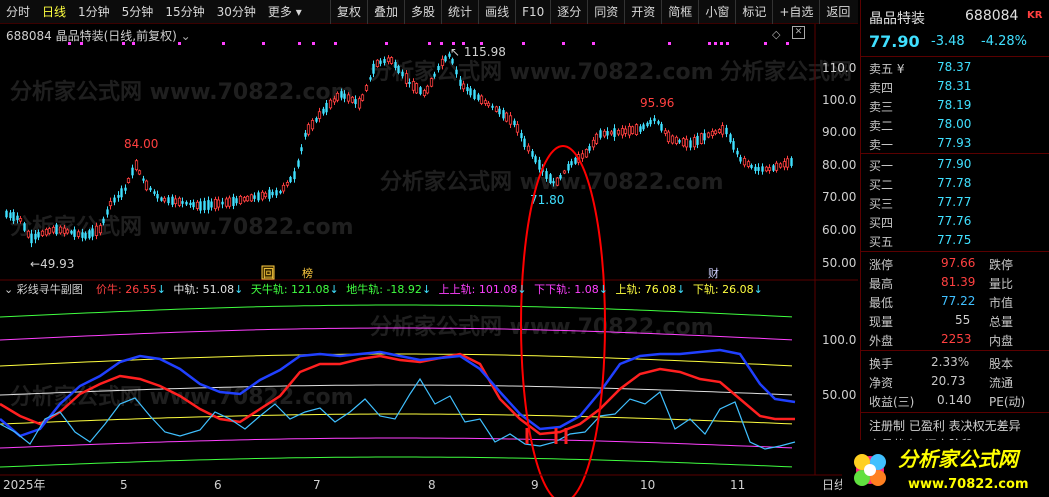  I want to click on stock-tags: 注册制 已盈利 表决权无差异, so click(945, 426).